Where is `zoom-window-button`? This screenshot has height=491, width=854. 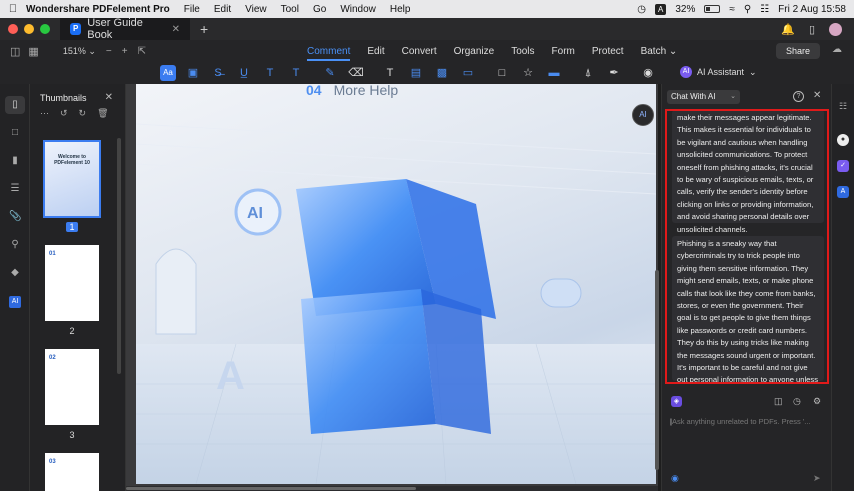
zoom-window-button is located at coordinates (45, 29).